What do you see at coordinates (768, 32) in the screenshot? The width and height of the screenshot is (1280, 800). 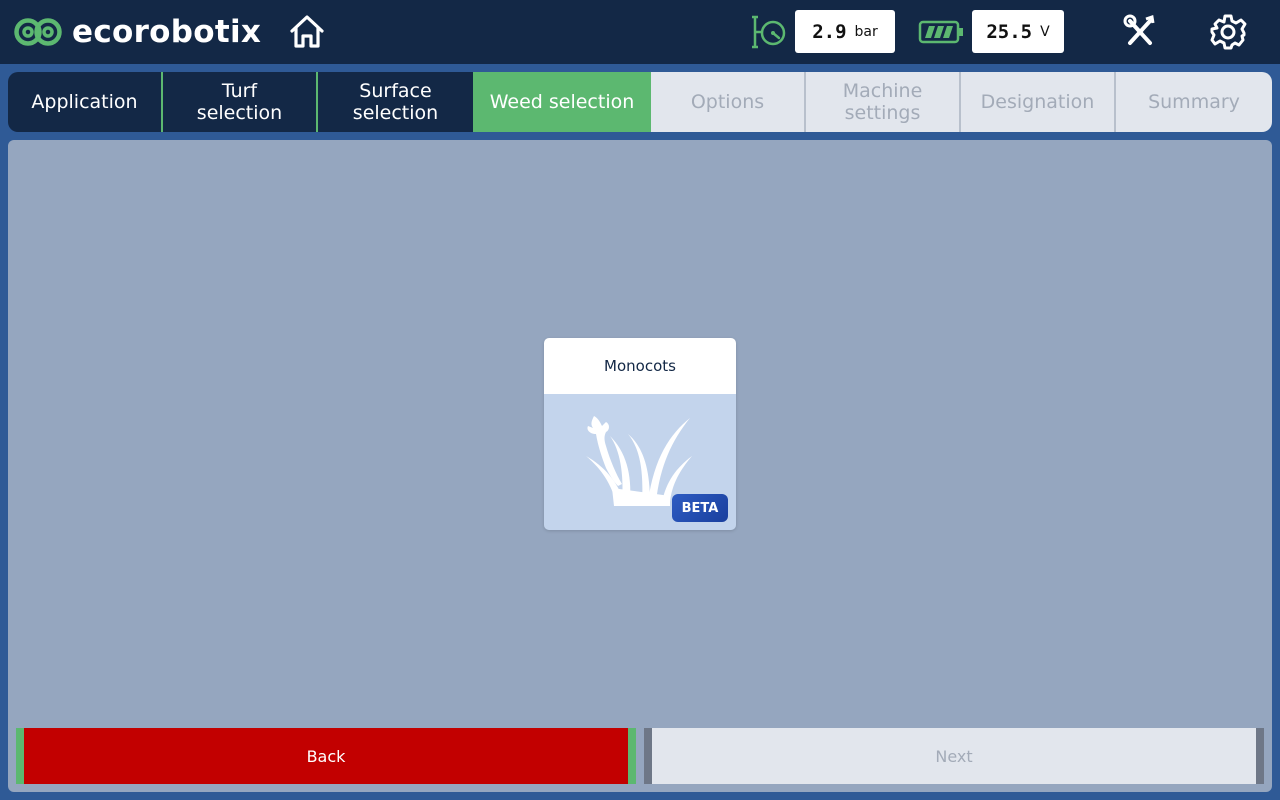 I see `pressure-gauge-icon` at bounding box center [768, 32].